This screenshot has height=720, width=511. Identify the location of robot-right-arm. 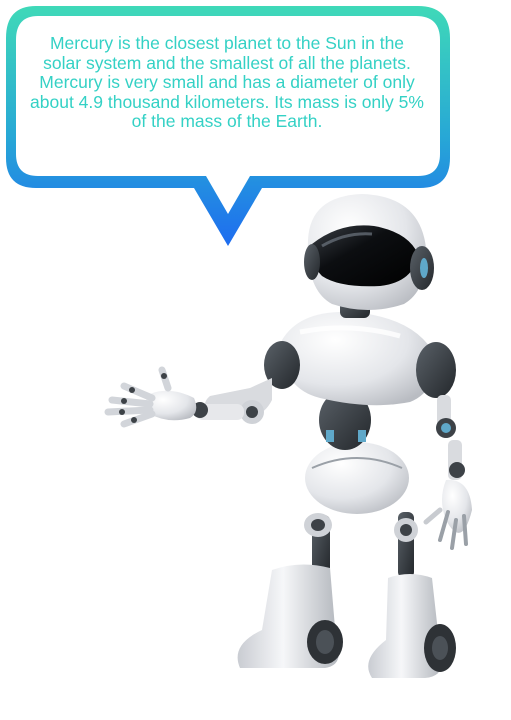
(444, 446).